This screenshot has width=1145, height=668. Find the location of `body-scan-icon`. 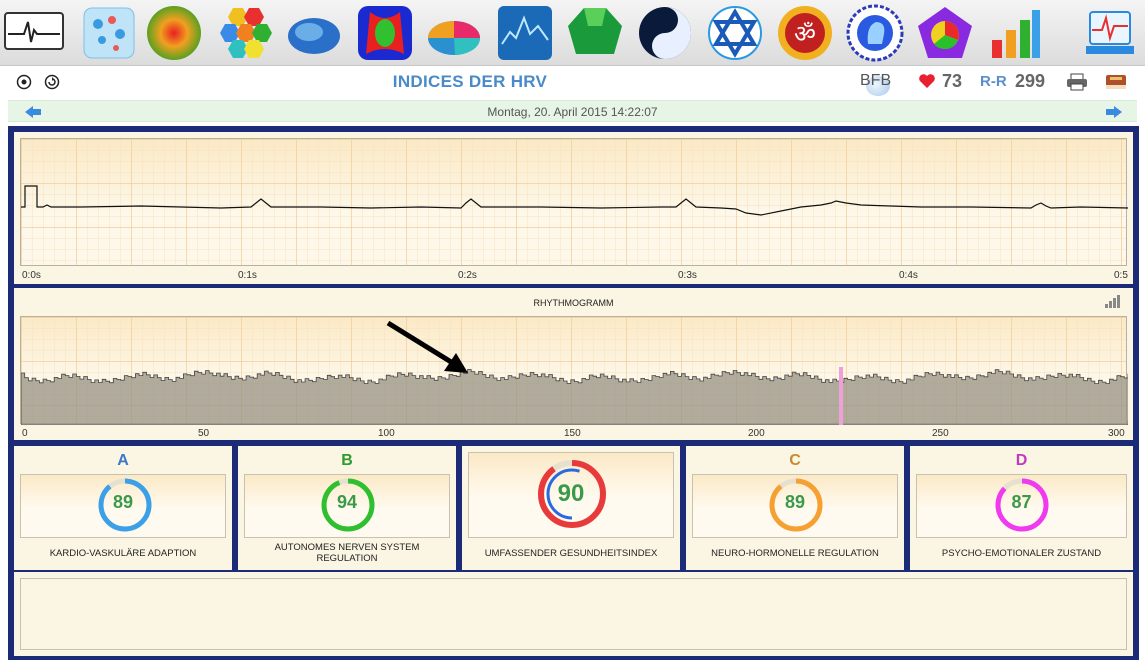

body-scan-icon is located at coordinates (385, 33).